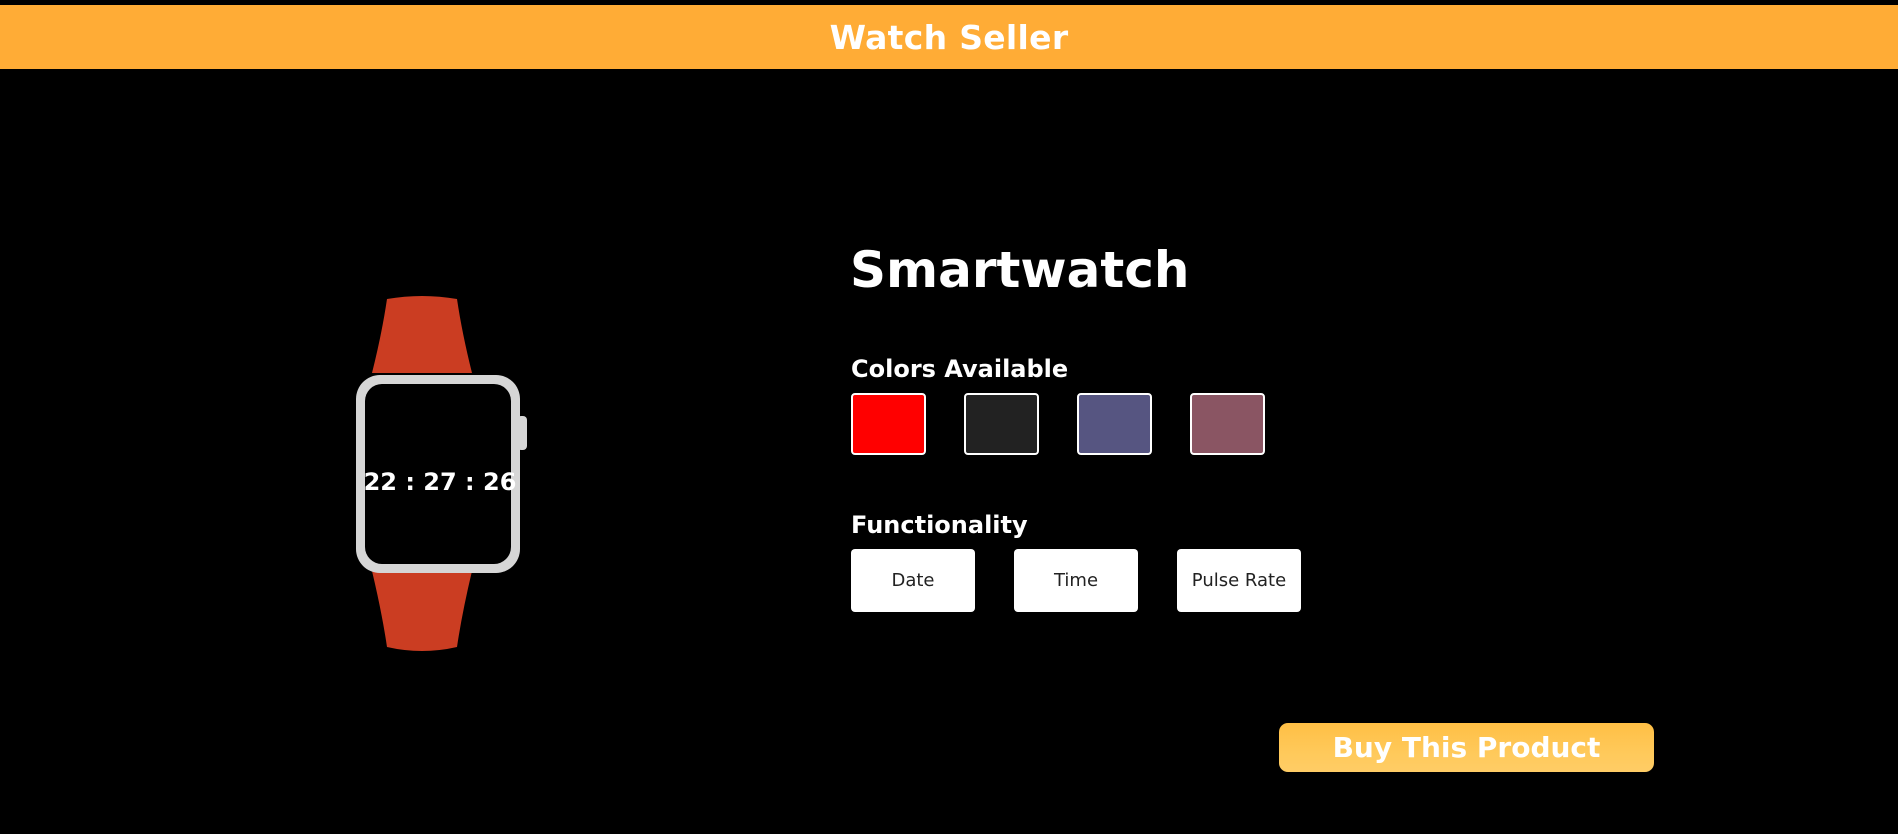 The image size is (1898, 834). I want to click on watch-preview: 22 : 27 : 26, so click(442, 474).